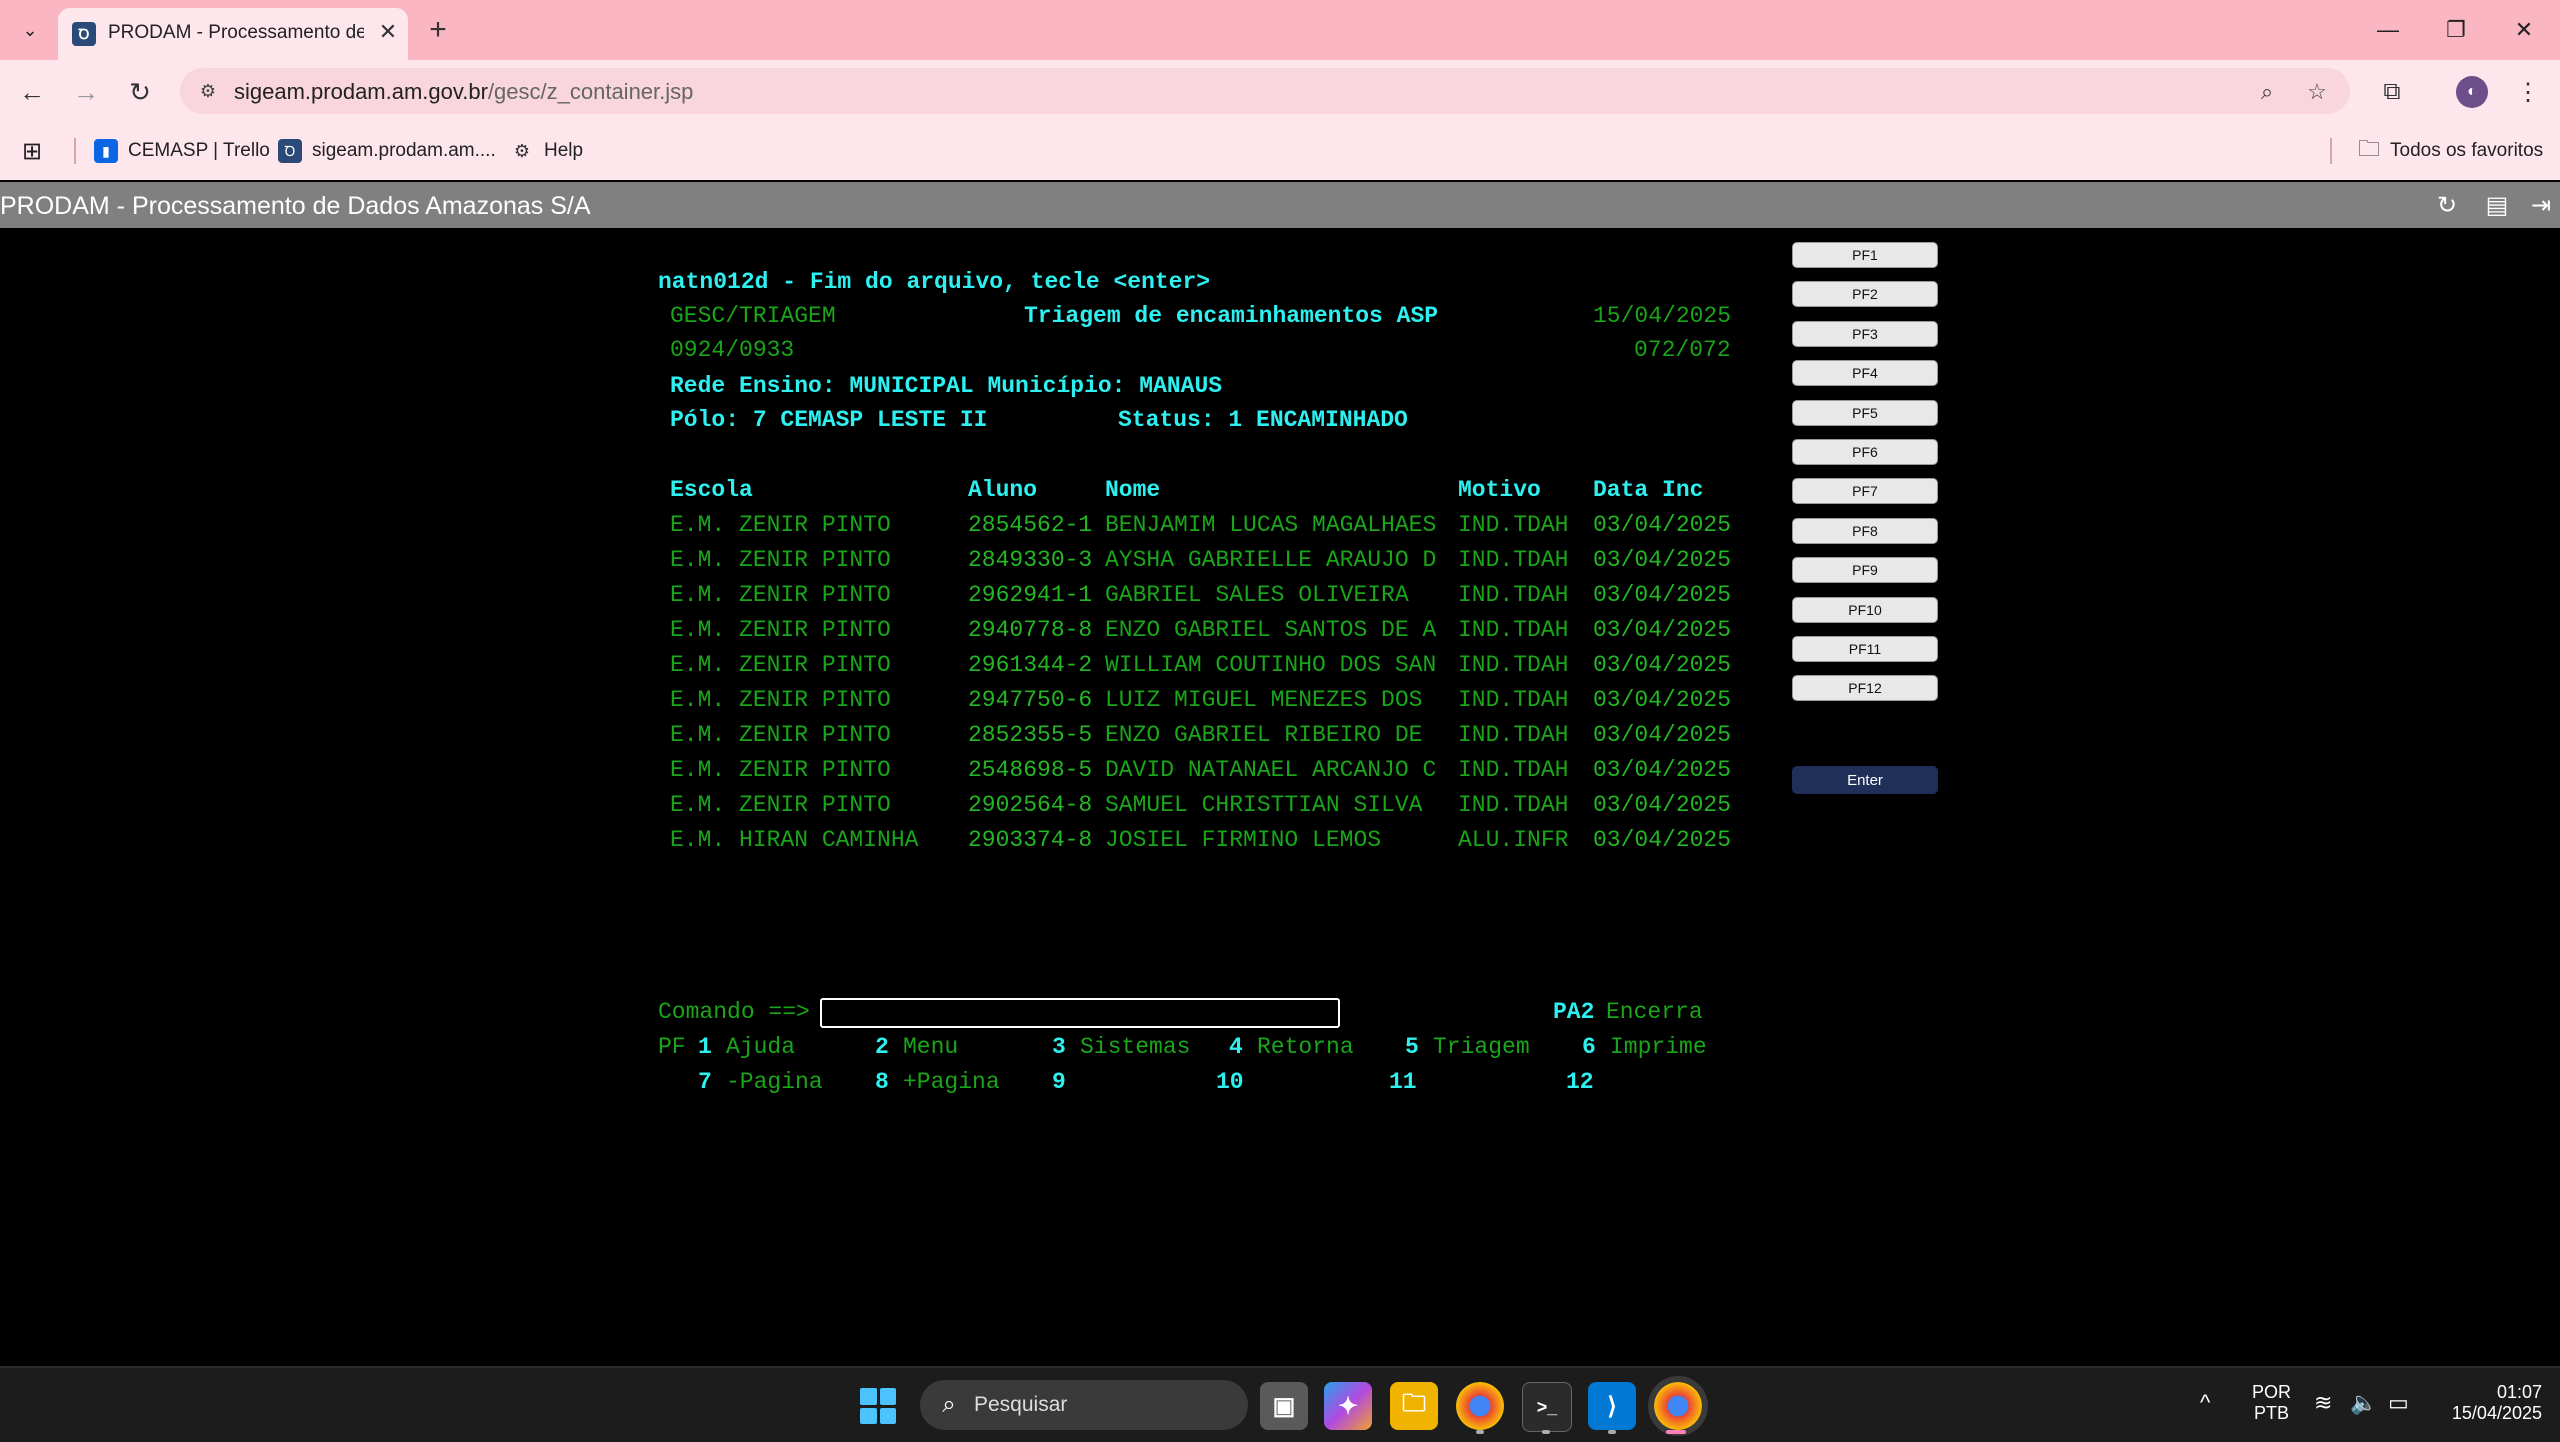  Describe the element at coordinates (30, 30) in the screenshot. I see `tab-list-icon: ⌄` at that location.